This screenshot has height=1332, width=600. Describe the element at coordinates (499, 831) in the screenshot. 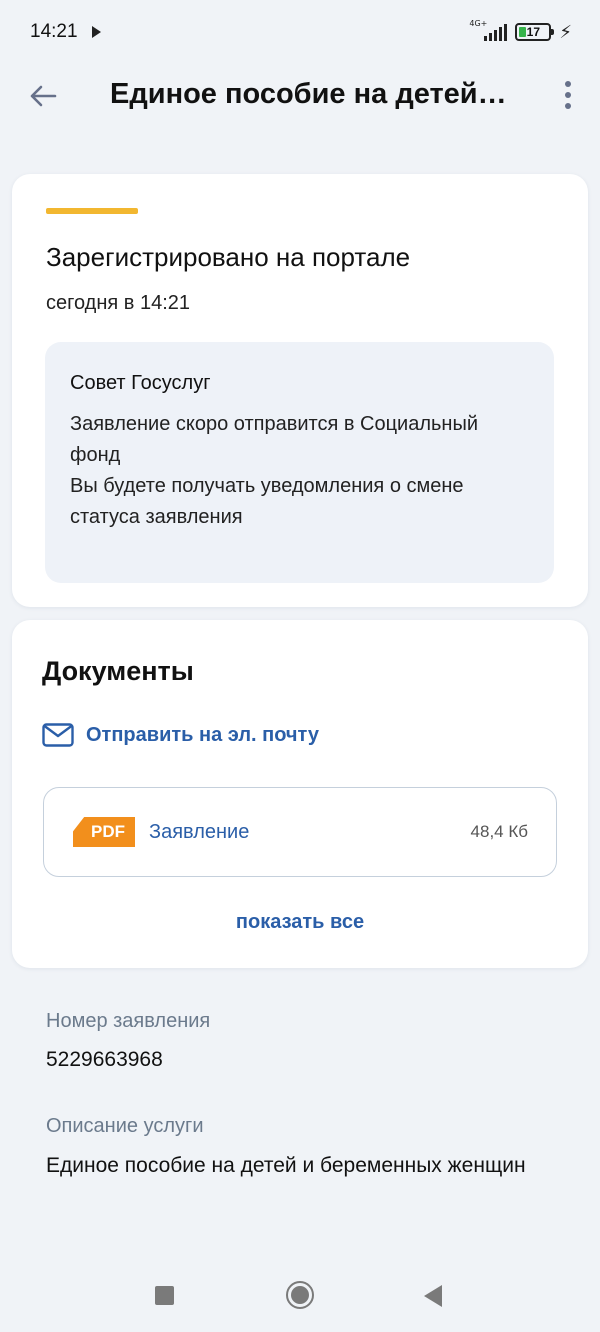

I see `file-size: 48,4 Кб` at that location.